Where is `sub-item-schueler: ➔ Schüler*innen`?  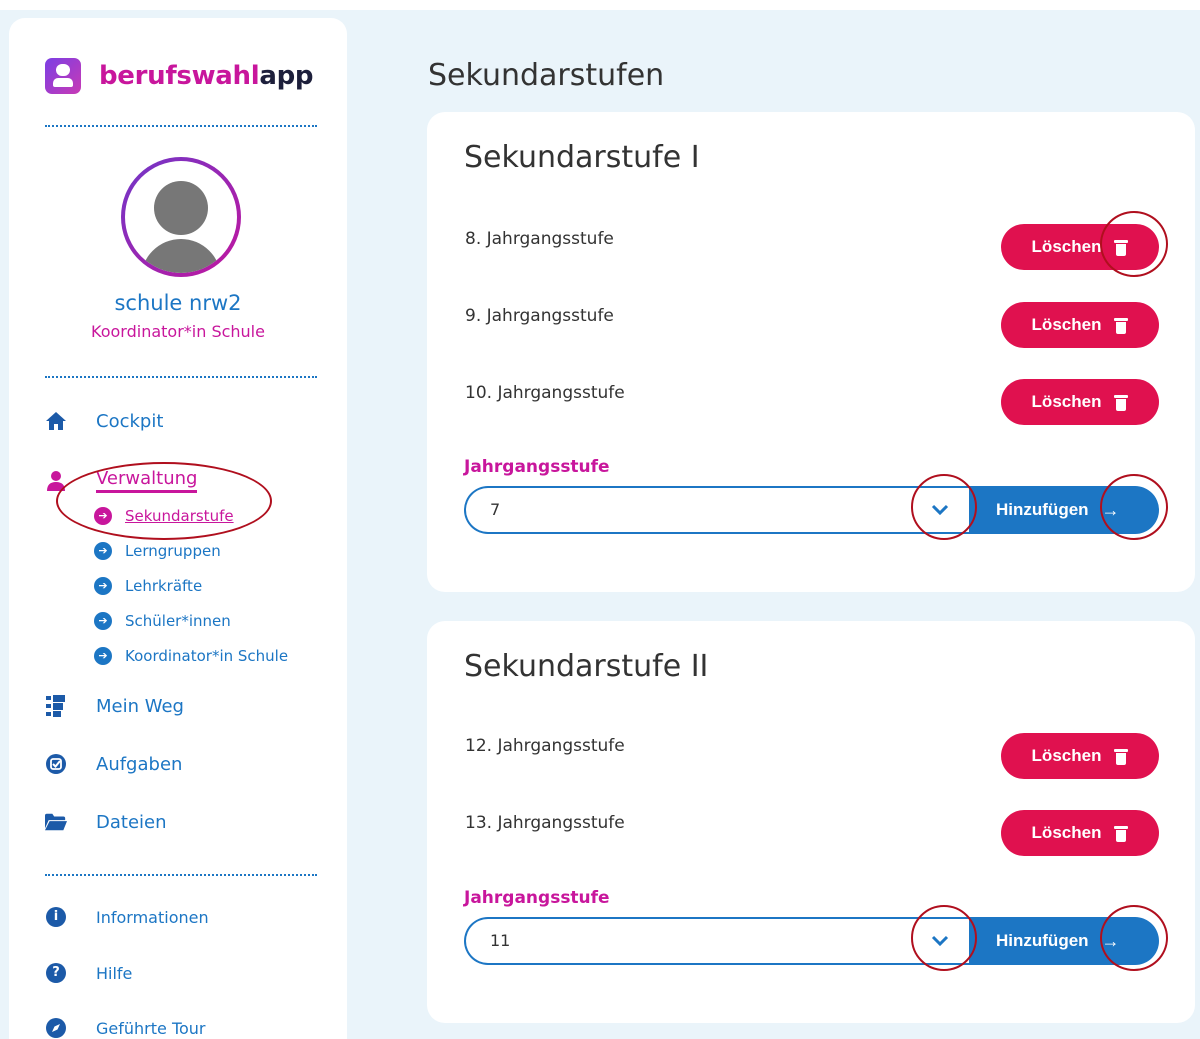 sub-item-schueler: ➔ Schüler*innen is located at coordinates (162, 621).